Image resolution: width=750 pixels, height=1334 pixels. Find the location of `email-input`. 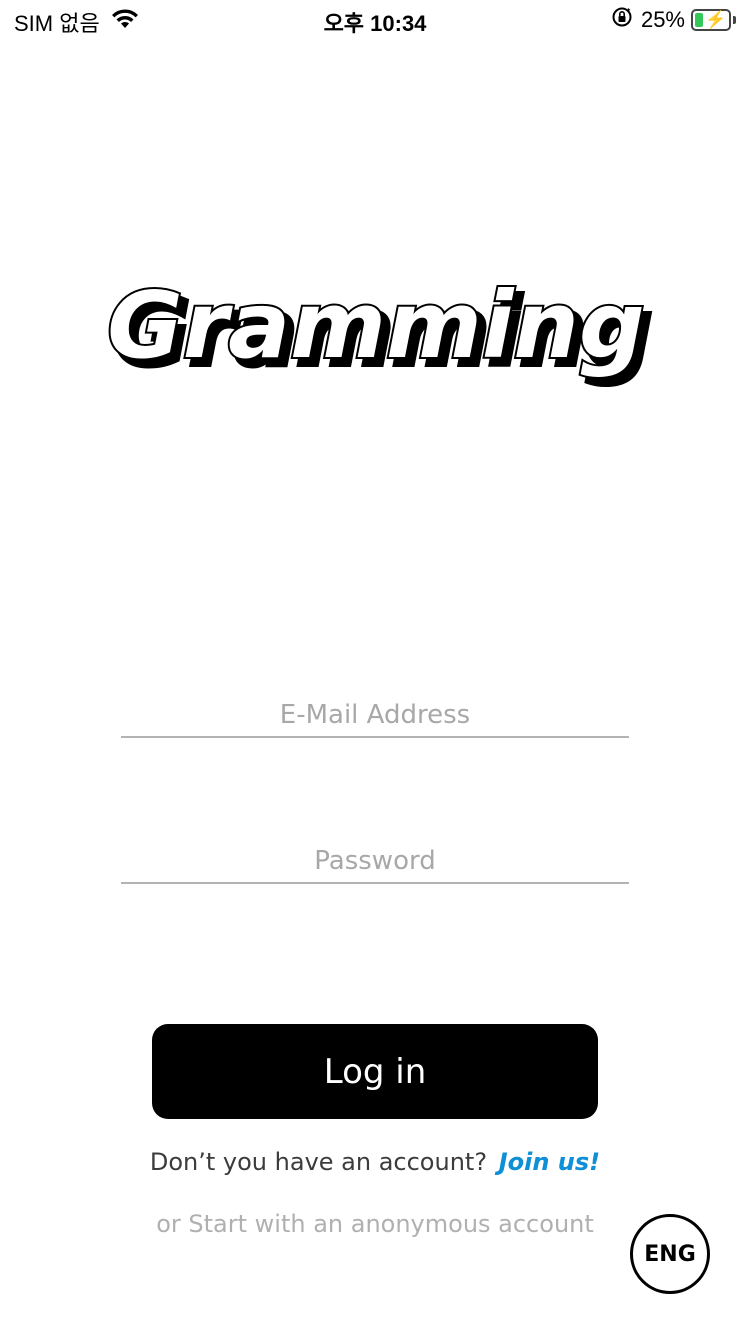

email-input is located at coordinates (375, 715).